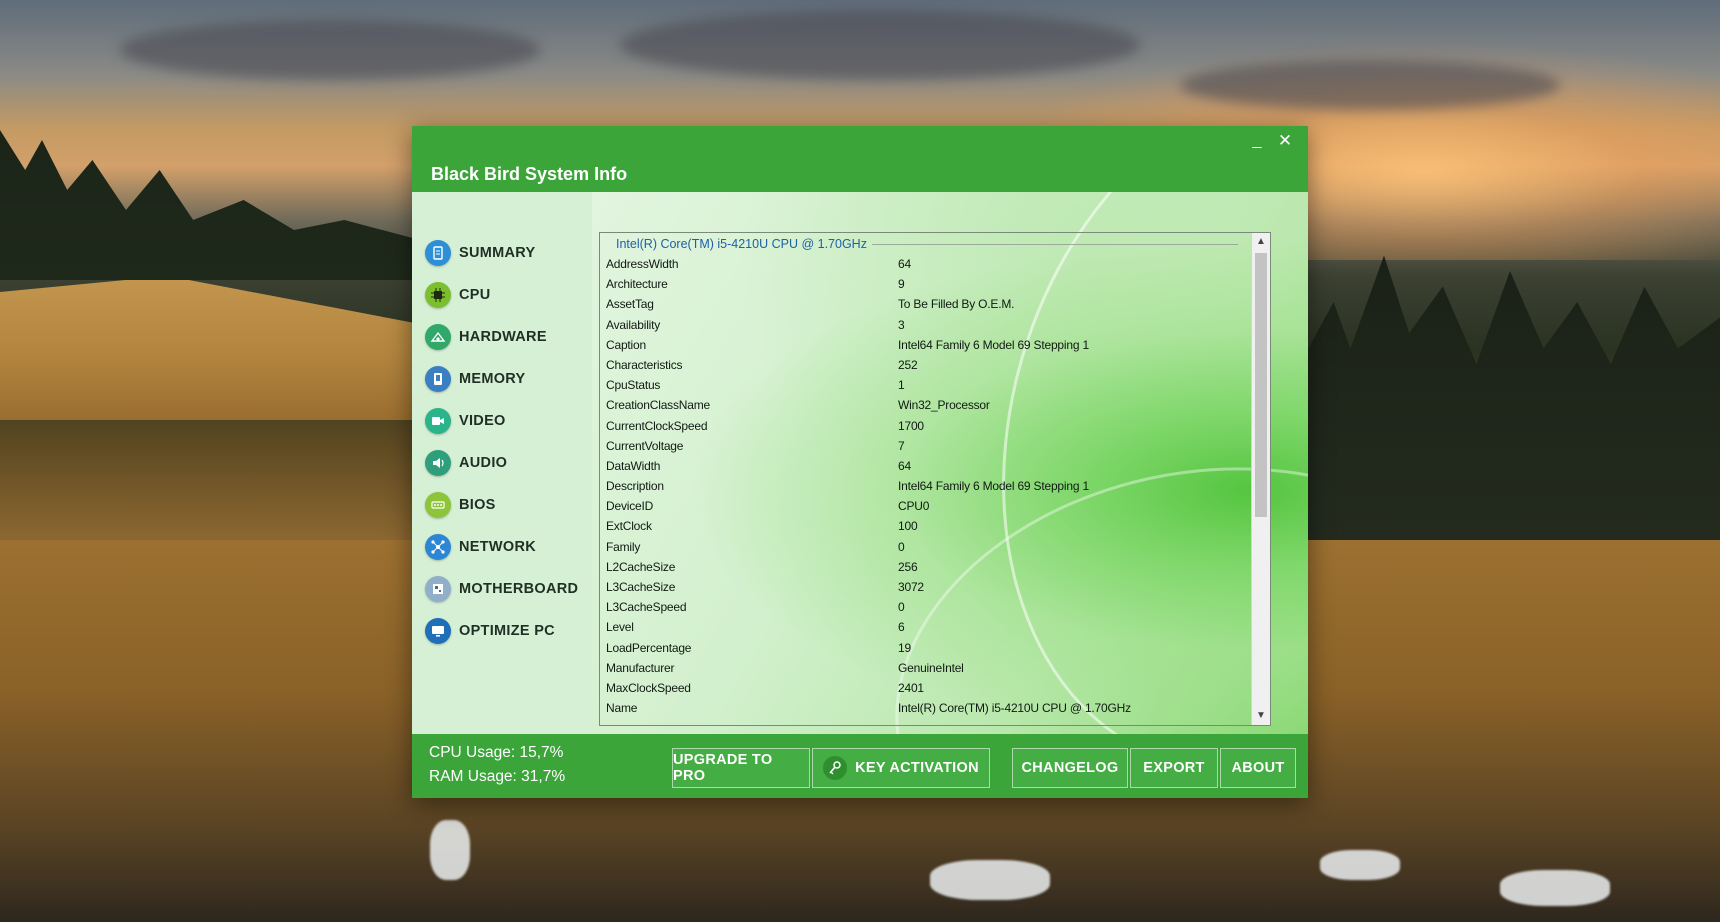  What do you see at coordinates (492, 379) in the screenshot?
I see `sidebar-item-label: MEMORY` at bounding box center [492, 379].